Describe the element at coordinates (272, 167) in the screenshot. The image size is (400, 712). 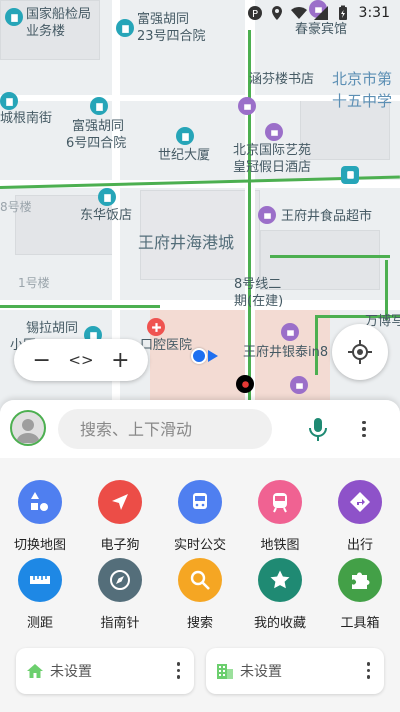
I see `map-label: 皇冠假日酒店` at that location.